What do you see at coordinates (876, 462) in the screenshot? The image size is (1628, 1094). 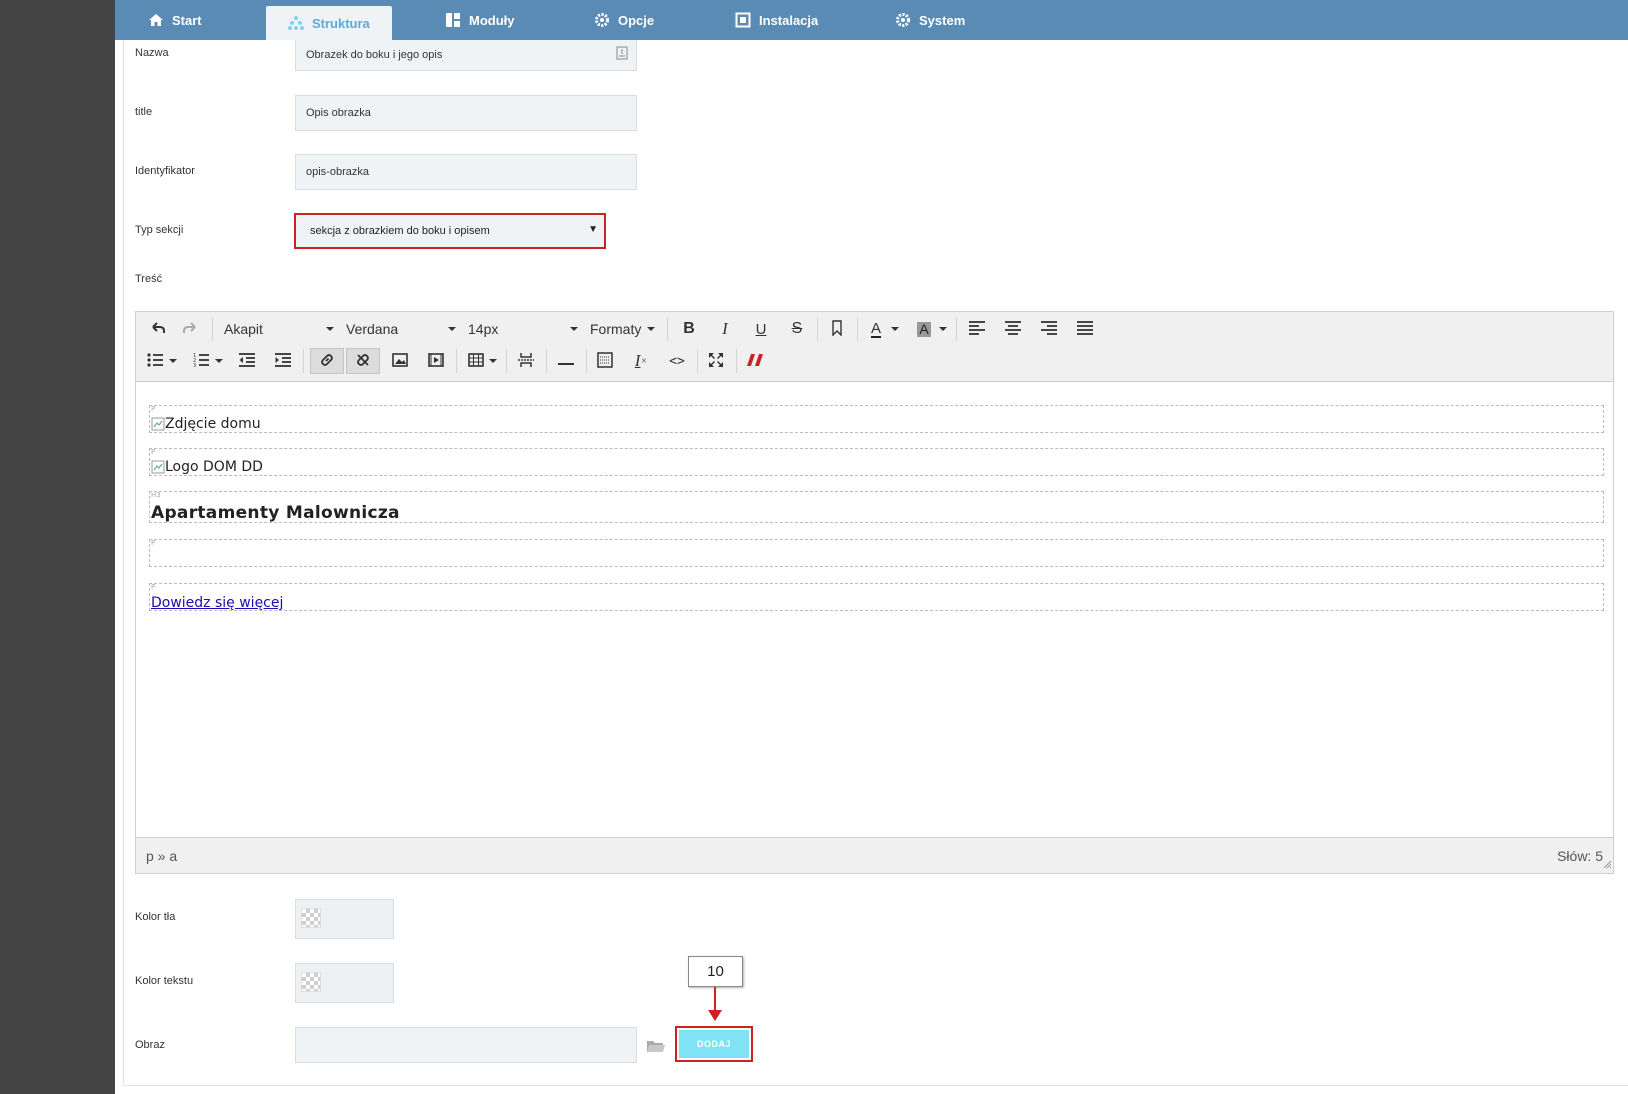 I see `content-block-image2: P Logo DOM DD` at bounding box center [876, 462].